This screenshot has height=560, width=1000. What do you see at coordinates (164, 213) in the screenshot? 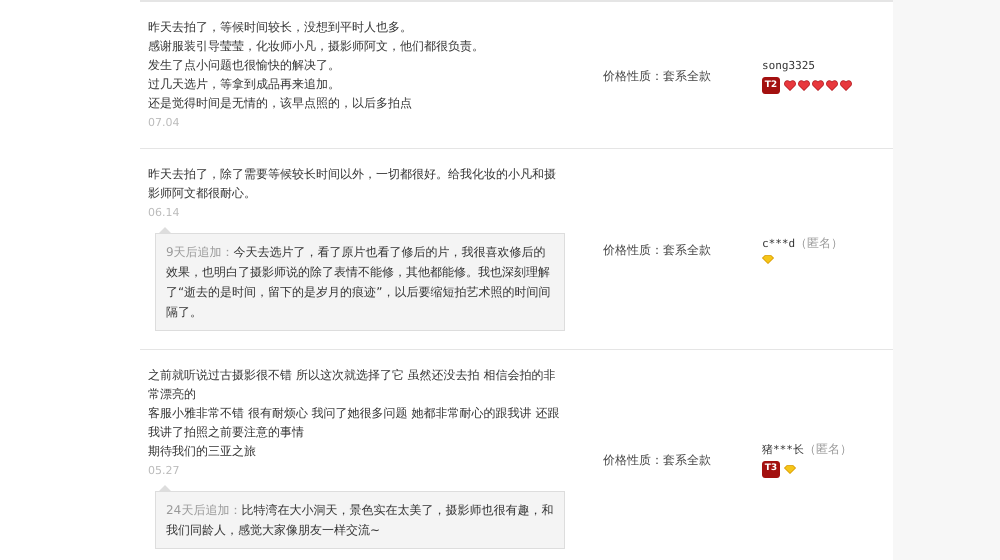
I see `review-date: 06.14` at bounding box center [164, 213].